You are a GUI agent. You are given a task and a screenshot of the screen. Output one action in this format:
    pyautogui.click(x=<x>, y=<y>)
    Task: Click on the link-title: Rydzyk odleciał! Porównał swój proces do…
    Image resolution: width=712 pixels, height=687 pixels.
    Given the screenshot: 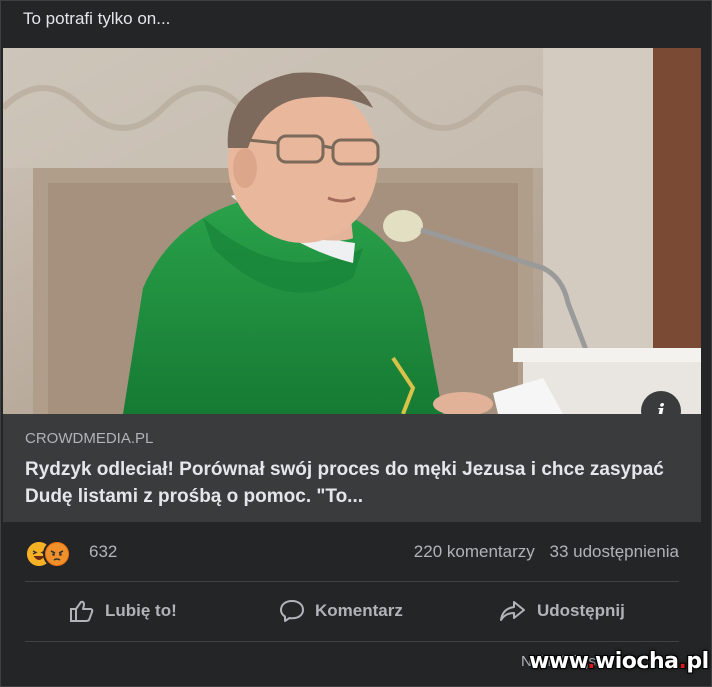 What is the action you would take?
    pyautogui.click(x=355, y=483)
    